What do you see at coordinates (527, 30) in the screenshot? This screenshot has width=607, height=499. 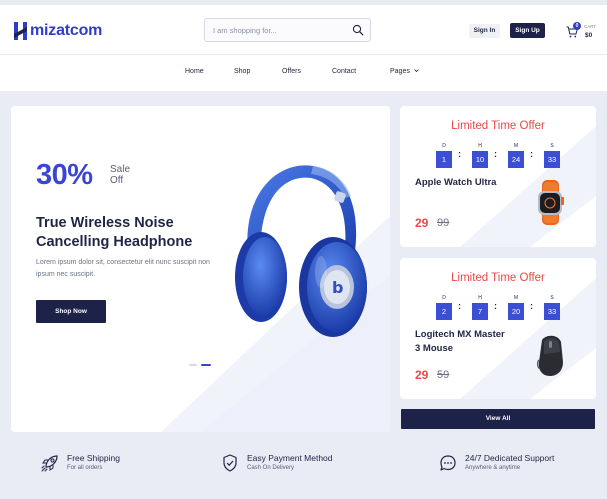 I see `sign-up-button: Sign Up` at bounding box center [527, 30].